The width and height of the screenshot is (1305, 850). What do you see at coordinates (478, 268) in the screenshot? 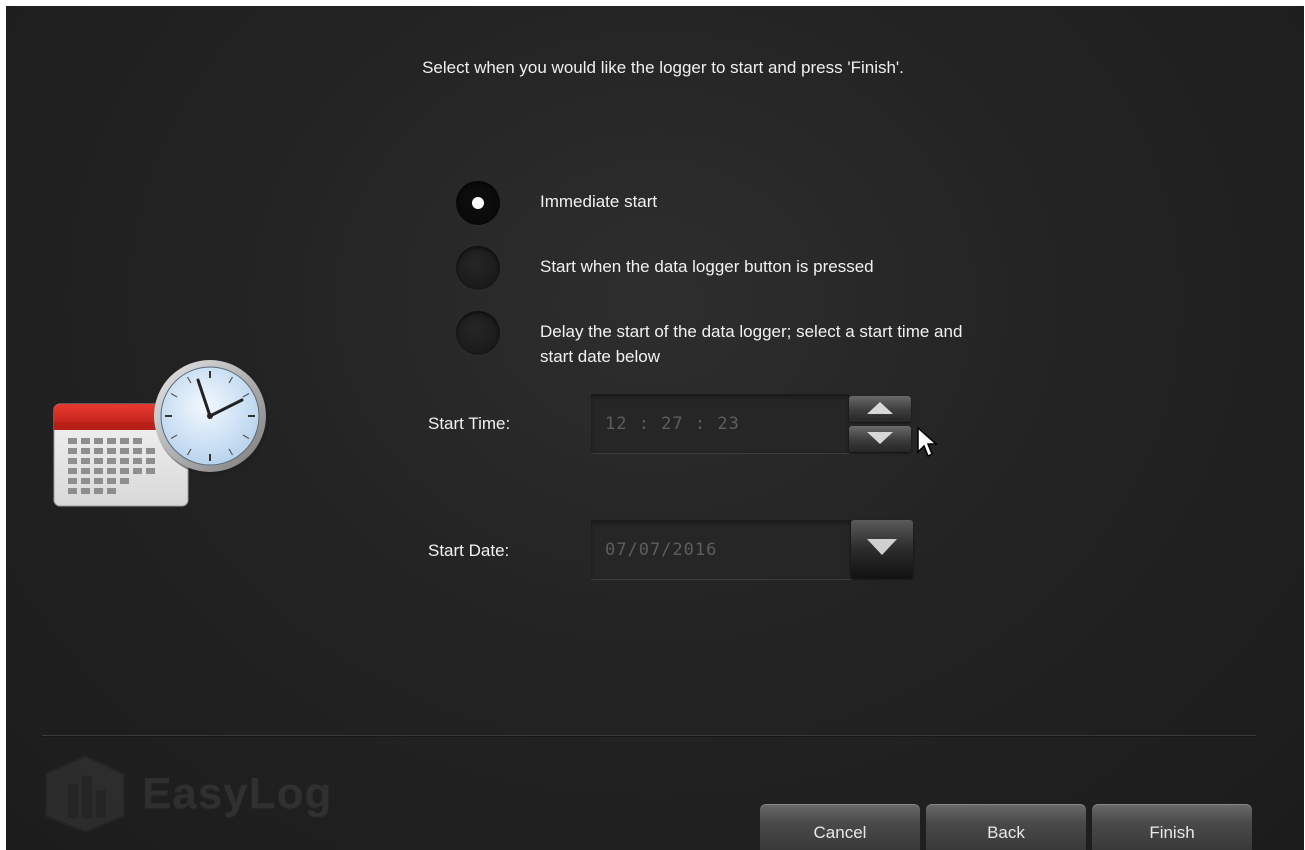
I see `radio-button-start` at bounding box center [478, 268].